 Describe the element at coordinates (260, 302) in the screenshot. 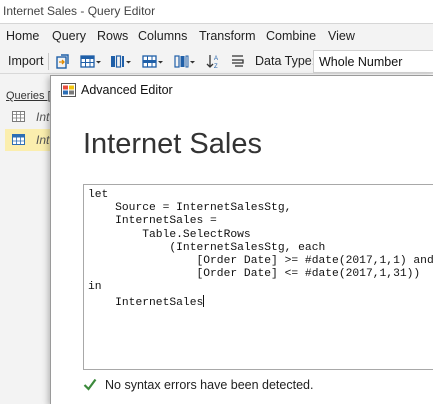

I see `code-line-last: InternetSales` at that location.